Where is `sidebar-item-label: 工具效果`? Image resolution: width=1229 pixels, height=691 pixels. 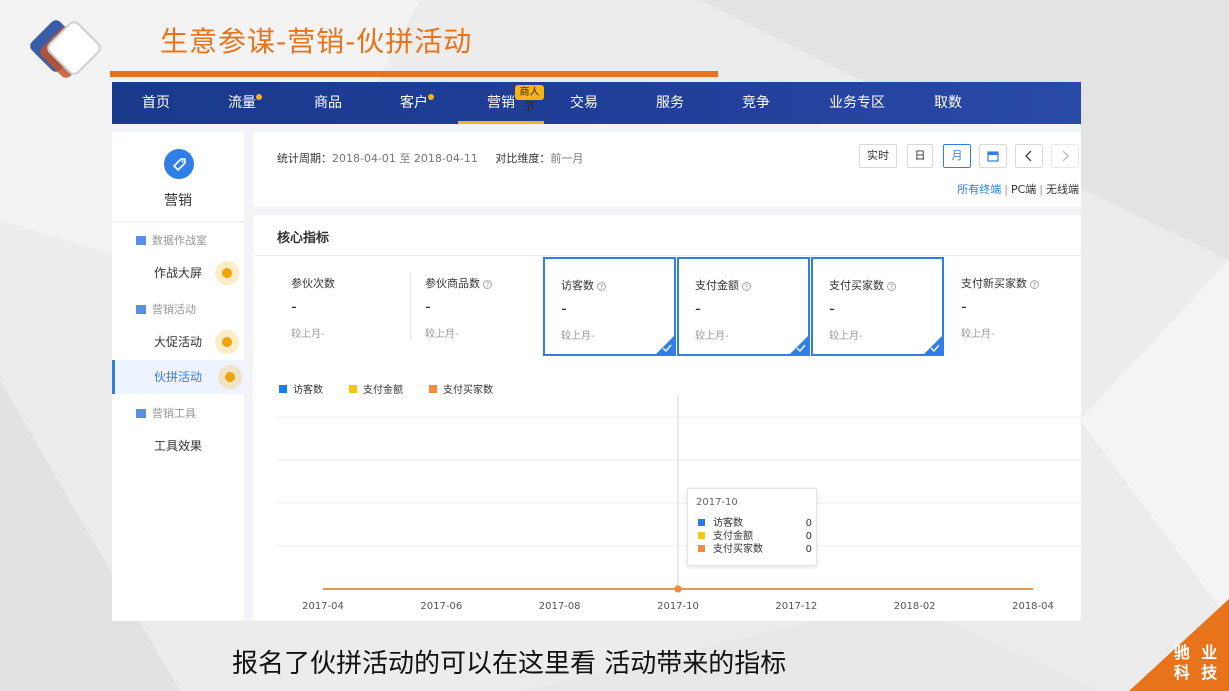
sidebar-item-label: 工具效果 is located at coordinates (178, 446).